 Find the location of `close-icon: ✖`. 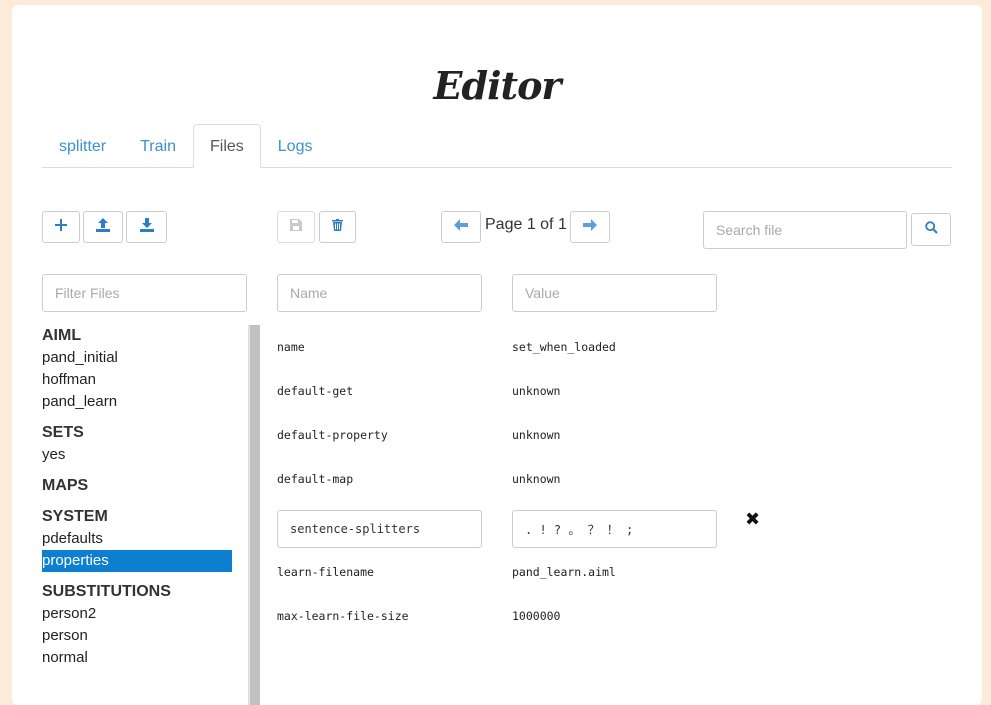

close-icon: ✖ is located at coordinates (752, 519).